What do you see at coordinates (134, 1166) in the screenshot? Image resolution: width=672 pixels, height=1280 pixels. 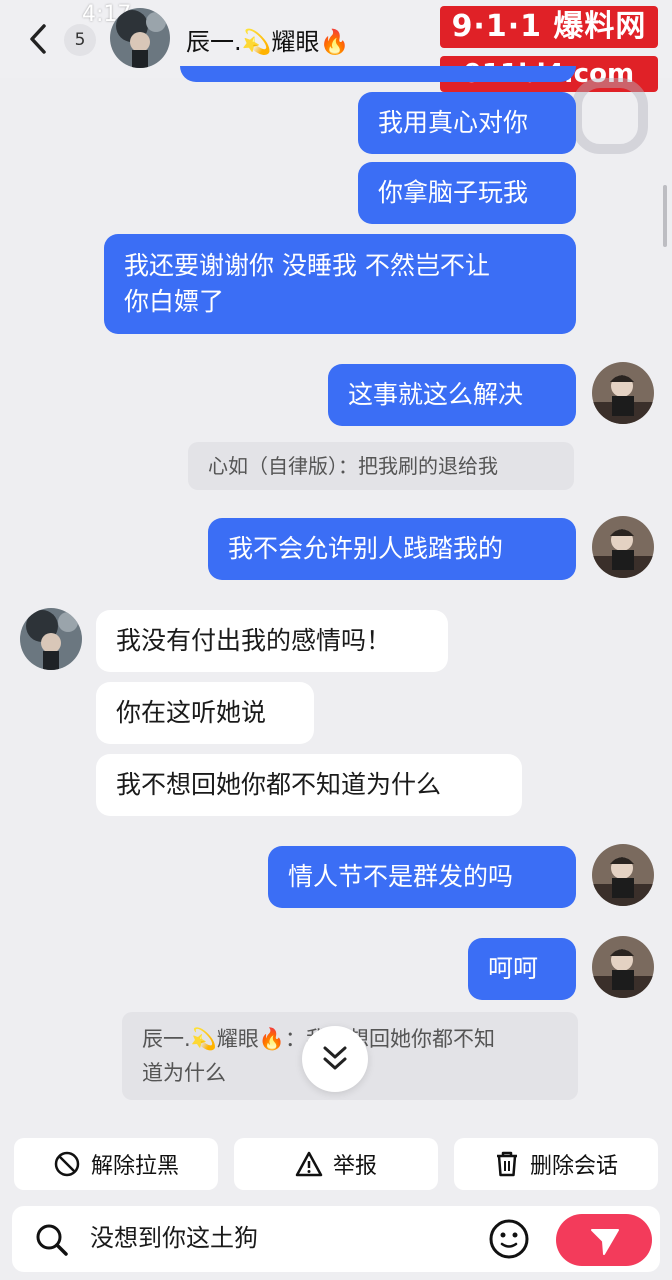 I see `unblock-label: 解除拉黑` at bounding box center [134, 1166].